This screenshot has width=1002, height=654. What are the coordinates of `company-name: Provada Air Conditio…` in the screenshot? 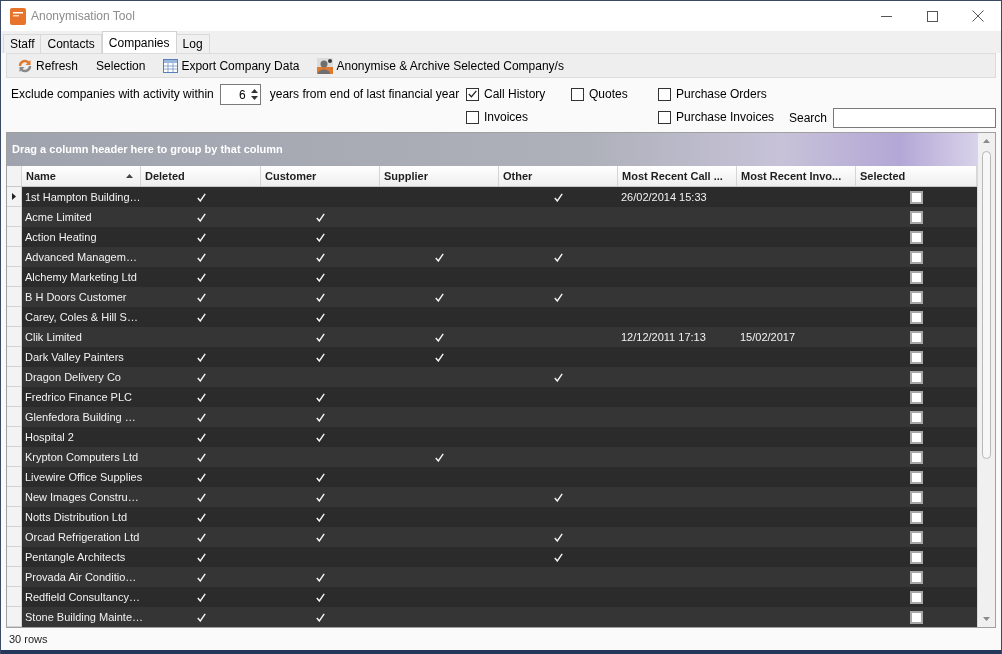 It's located at (81, 577).